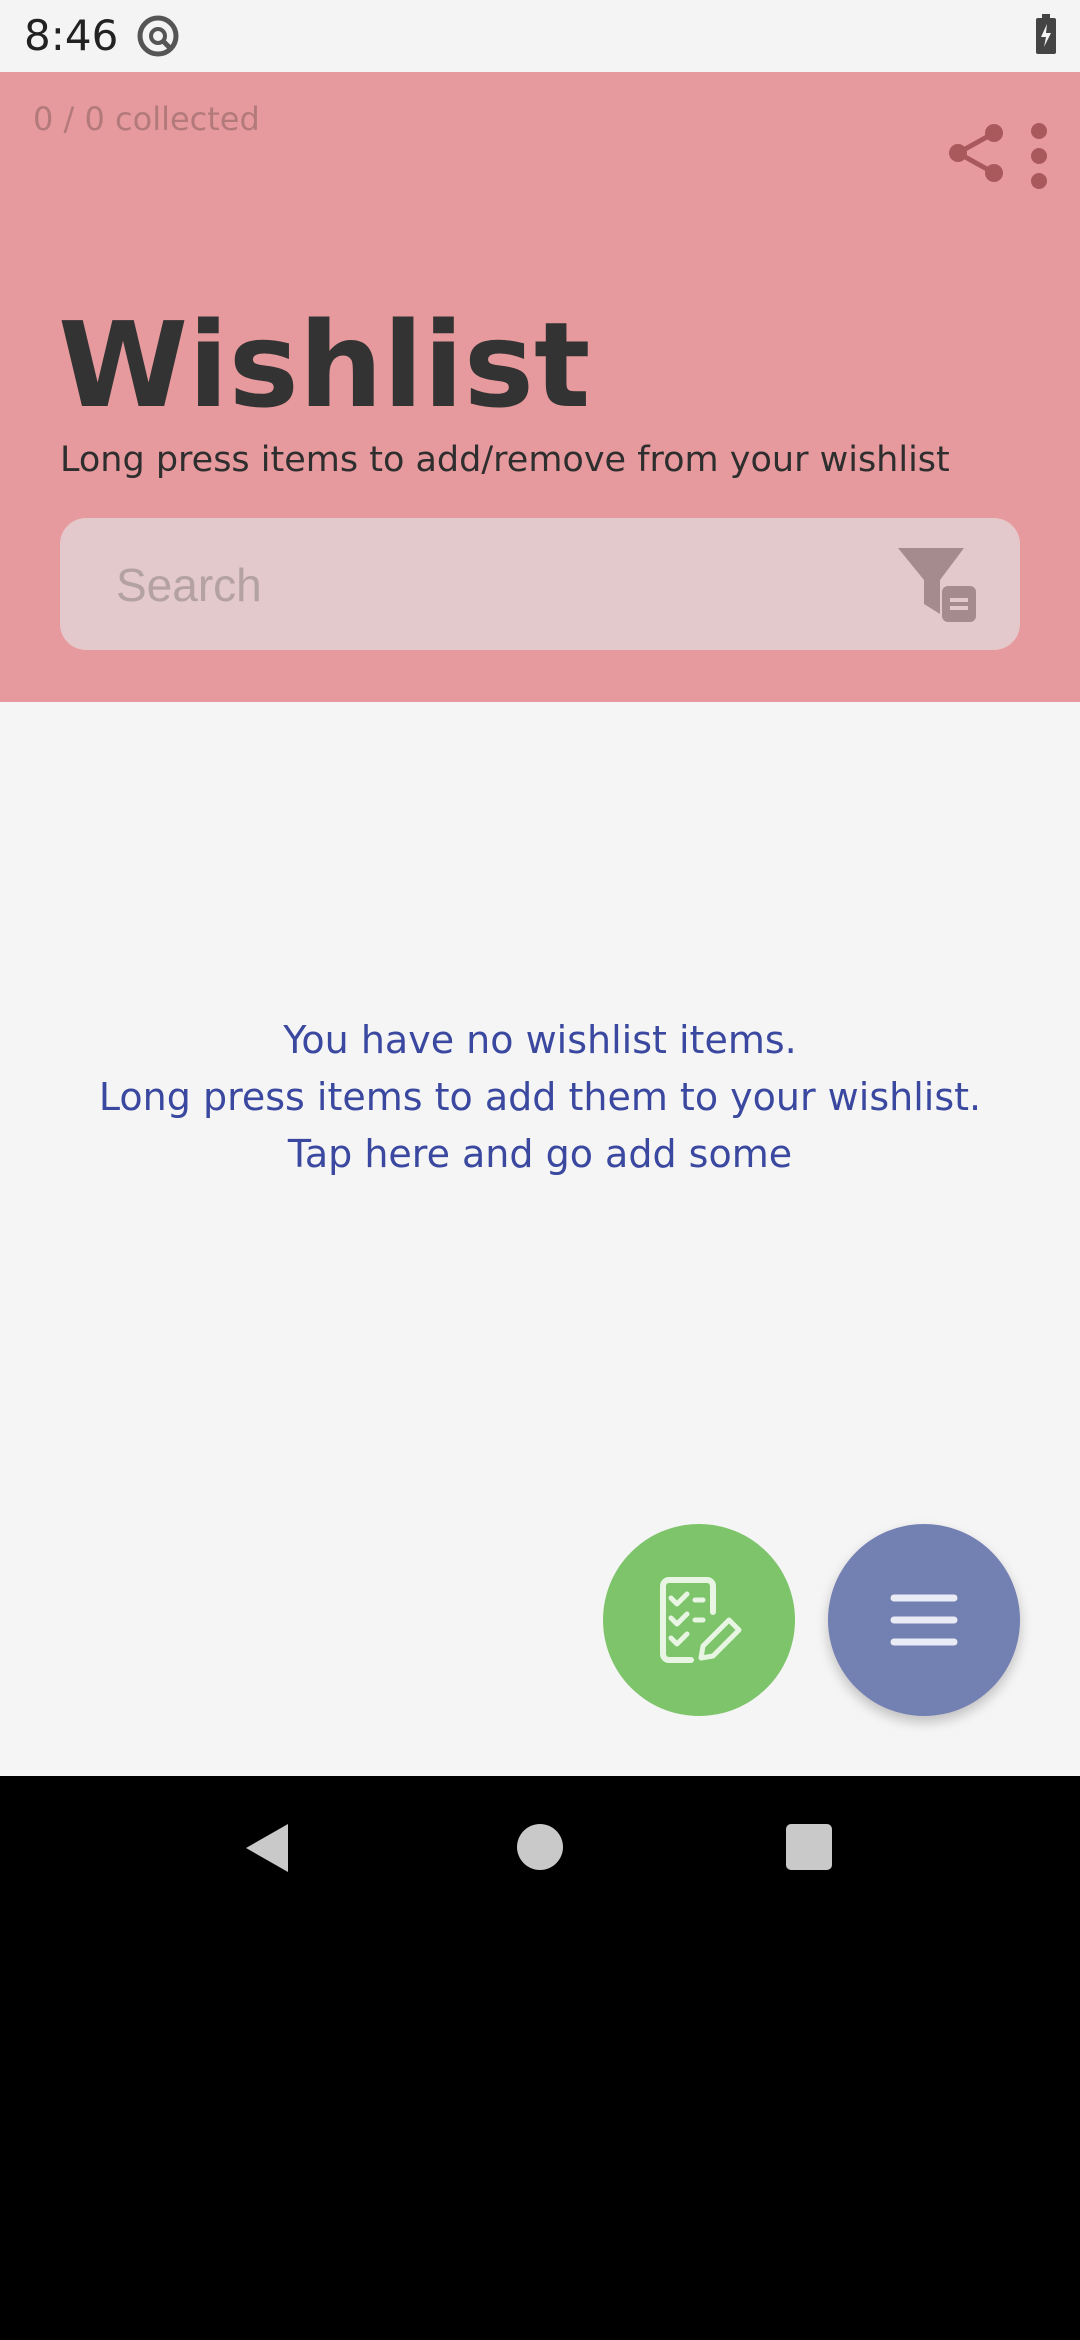  What do you see at coordinates (540, 36) in the screenshot?
I see `status-bar: 8:46` at bounding box center [540, 36].